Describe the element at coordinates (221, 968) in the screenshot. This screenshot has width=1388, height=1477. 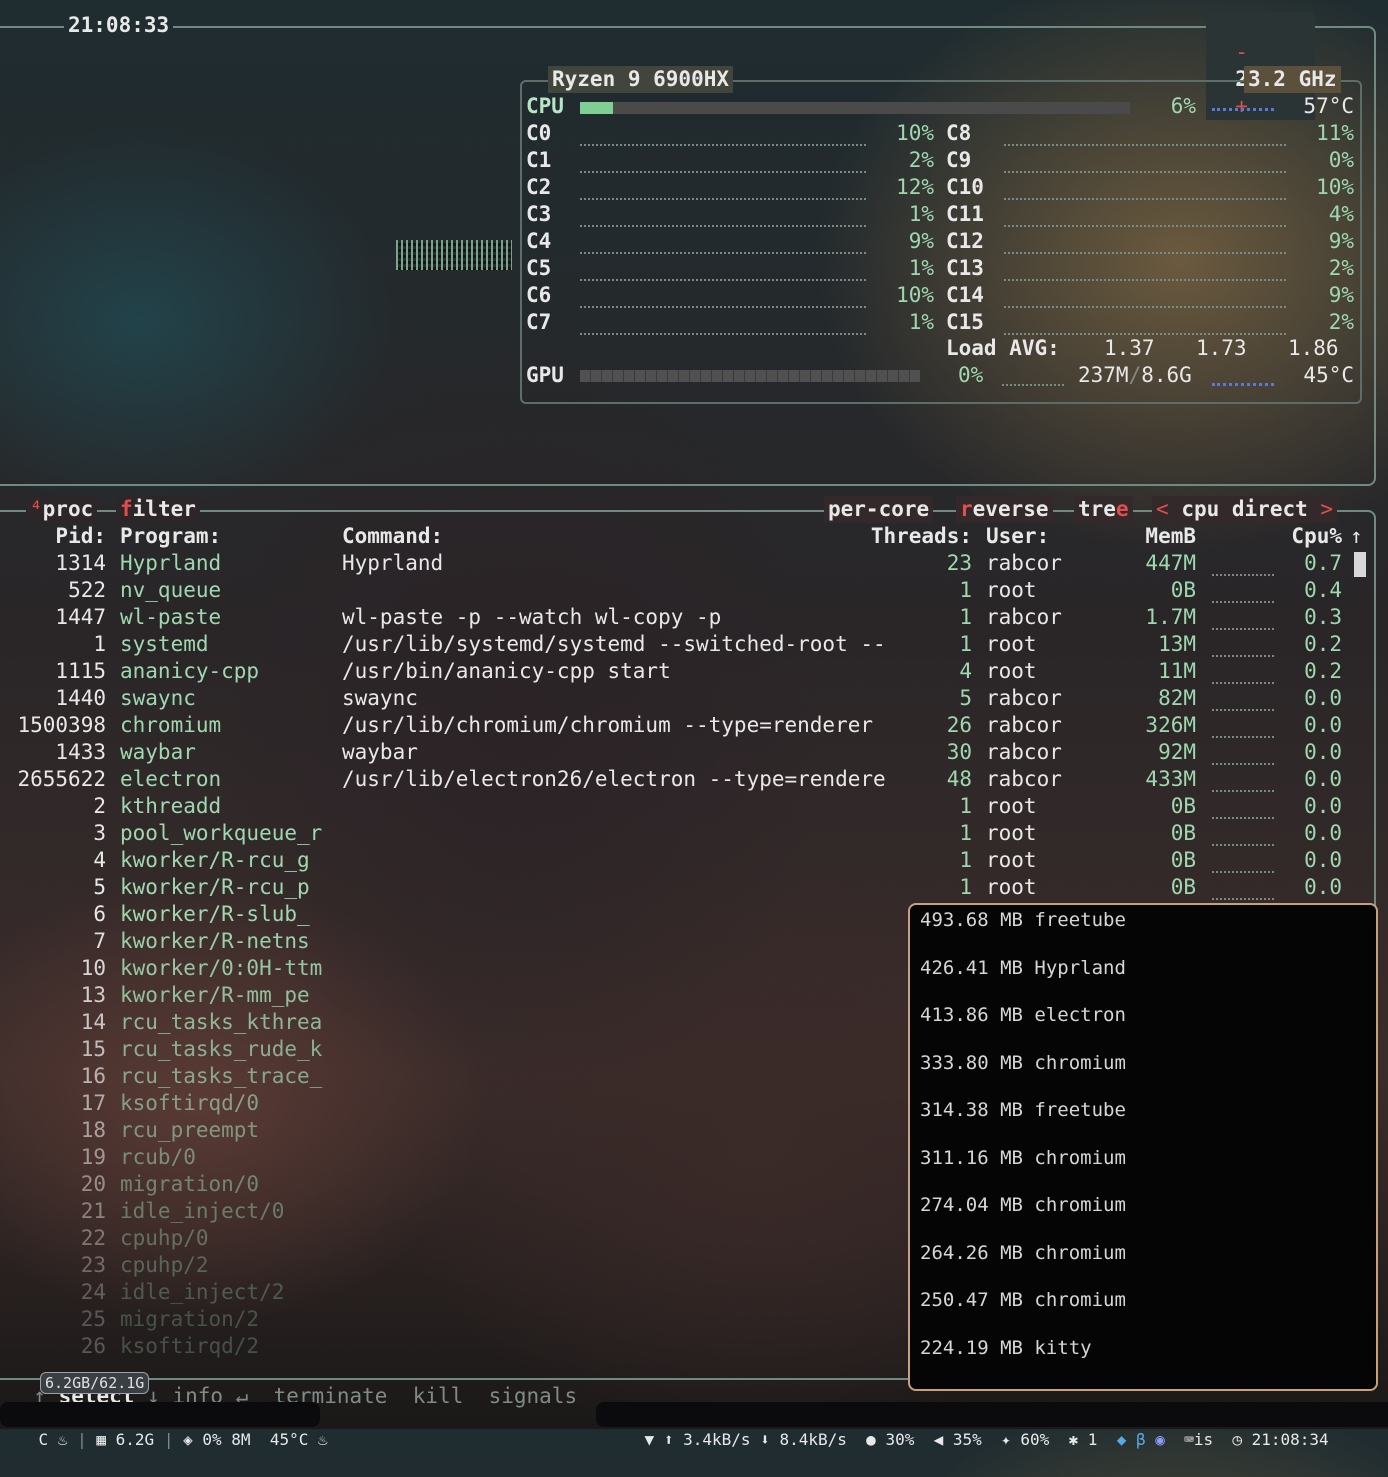
I see `row-program: kworker/0:0H-ttm` at that location.